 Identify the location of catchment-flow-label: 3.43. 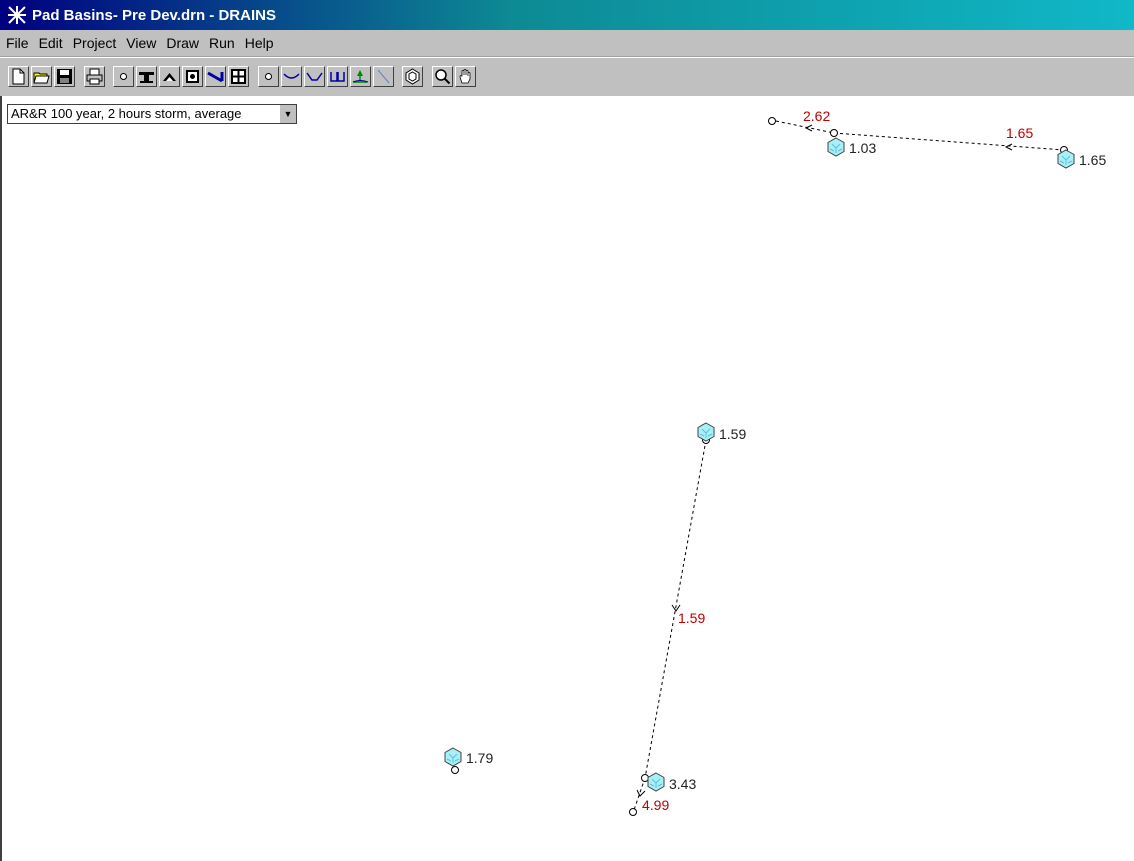
(682, 784).